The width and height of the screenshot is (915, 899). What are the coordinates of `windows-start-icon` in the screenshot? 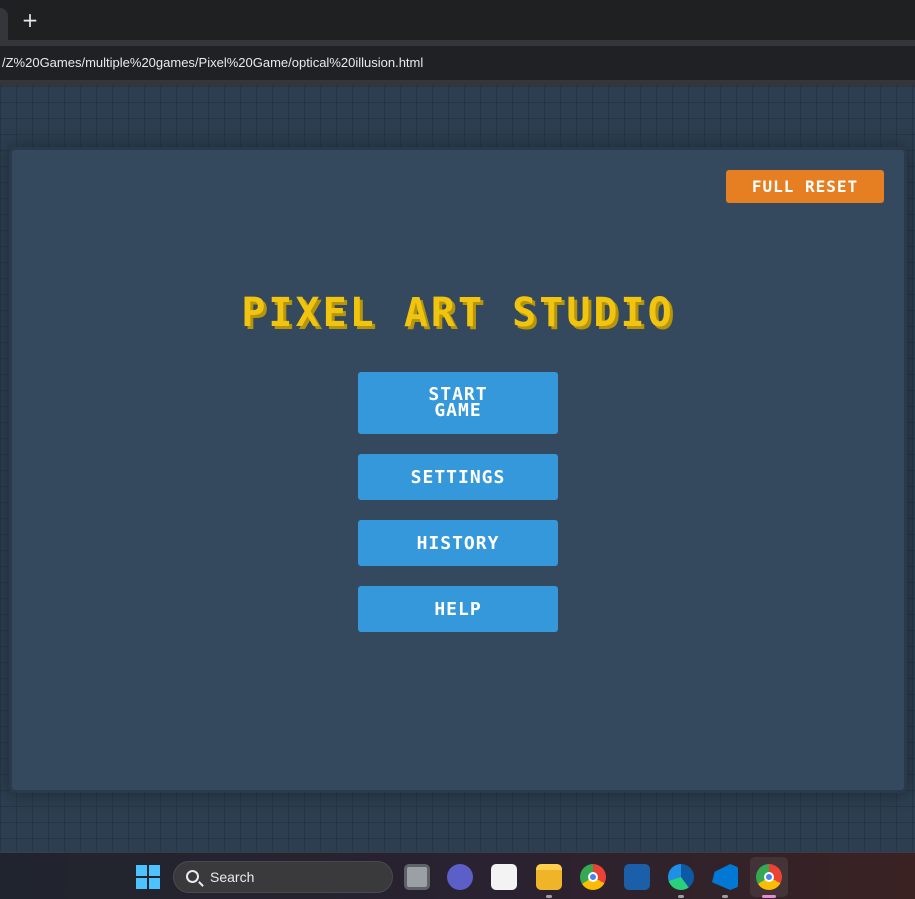 It's located at (148, 877).